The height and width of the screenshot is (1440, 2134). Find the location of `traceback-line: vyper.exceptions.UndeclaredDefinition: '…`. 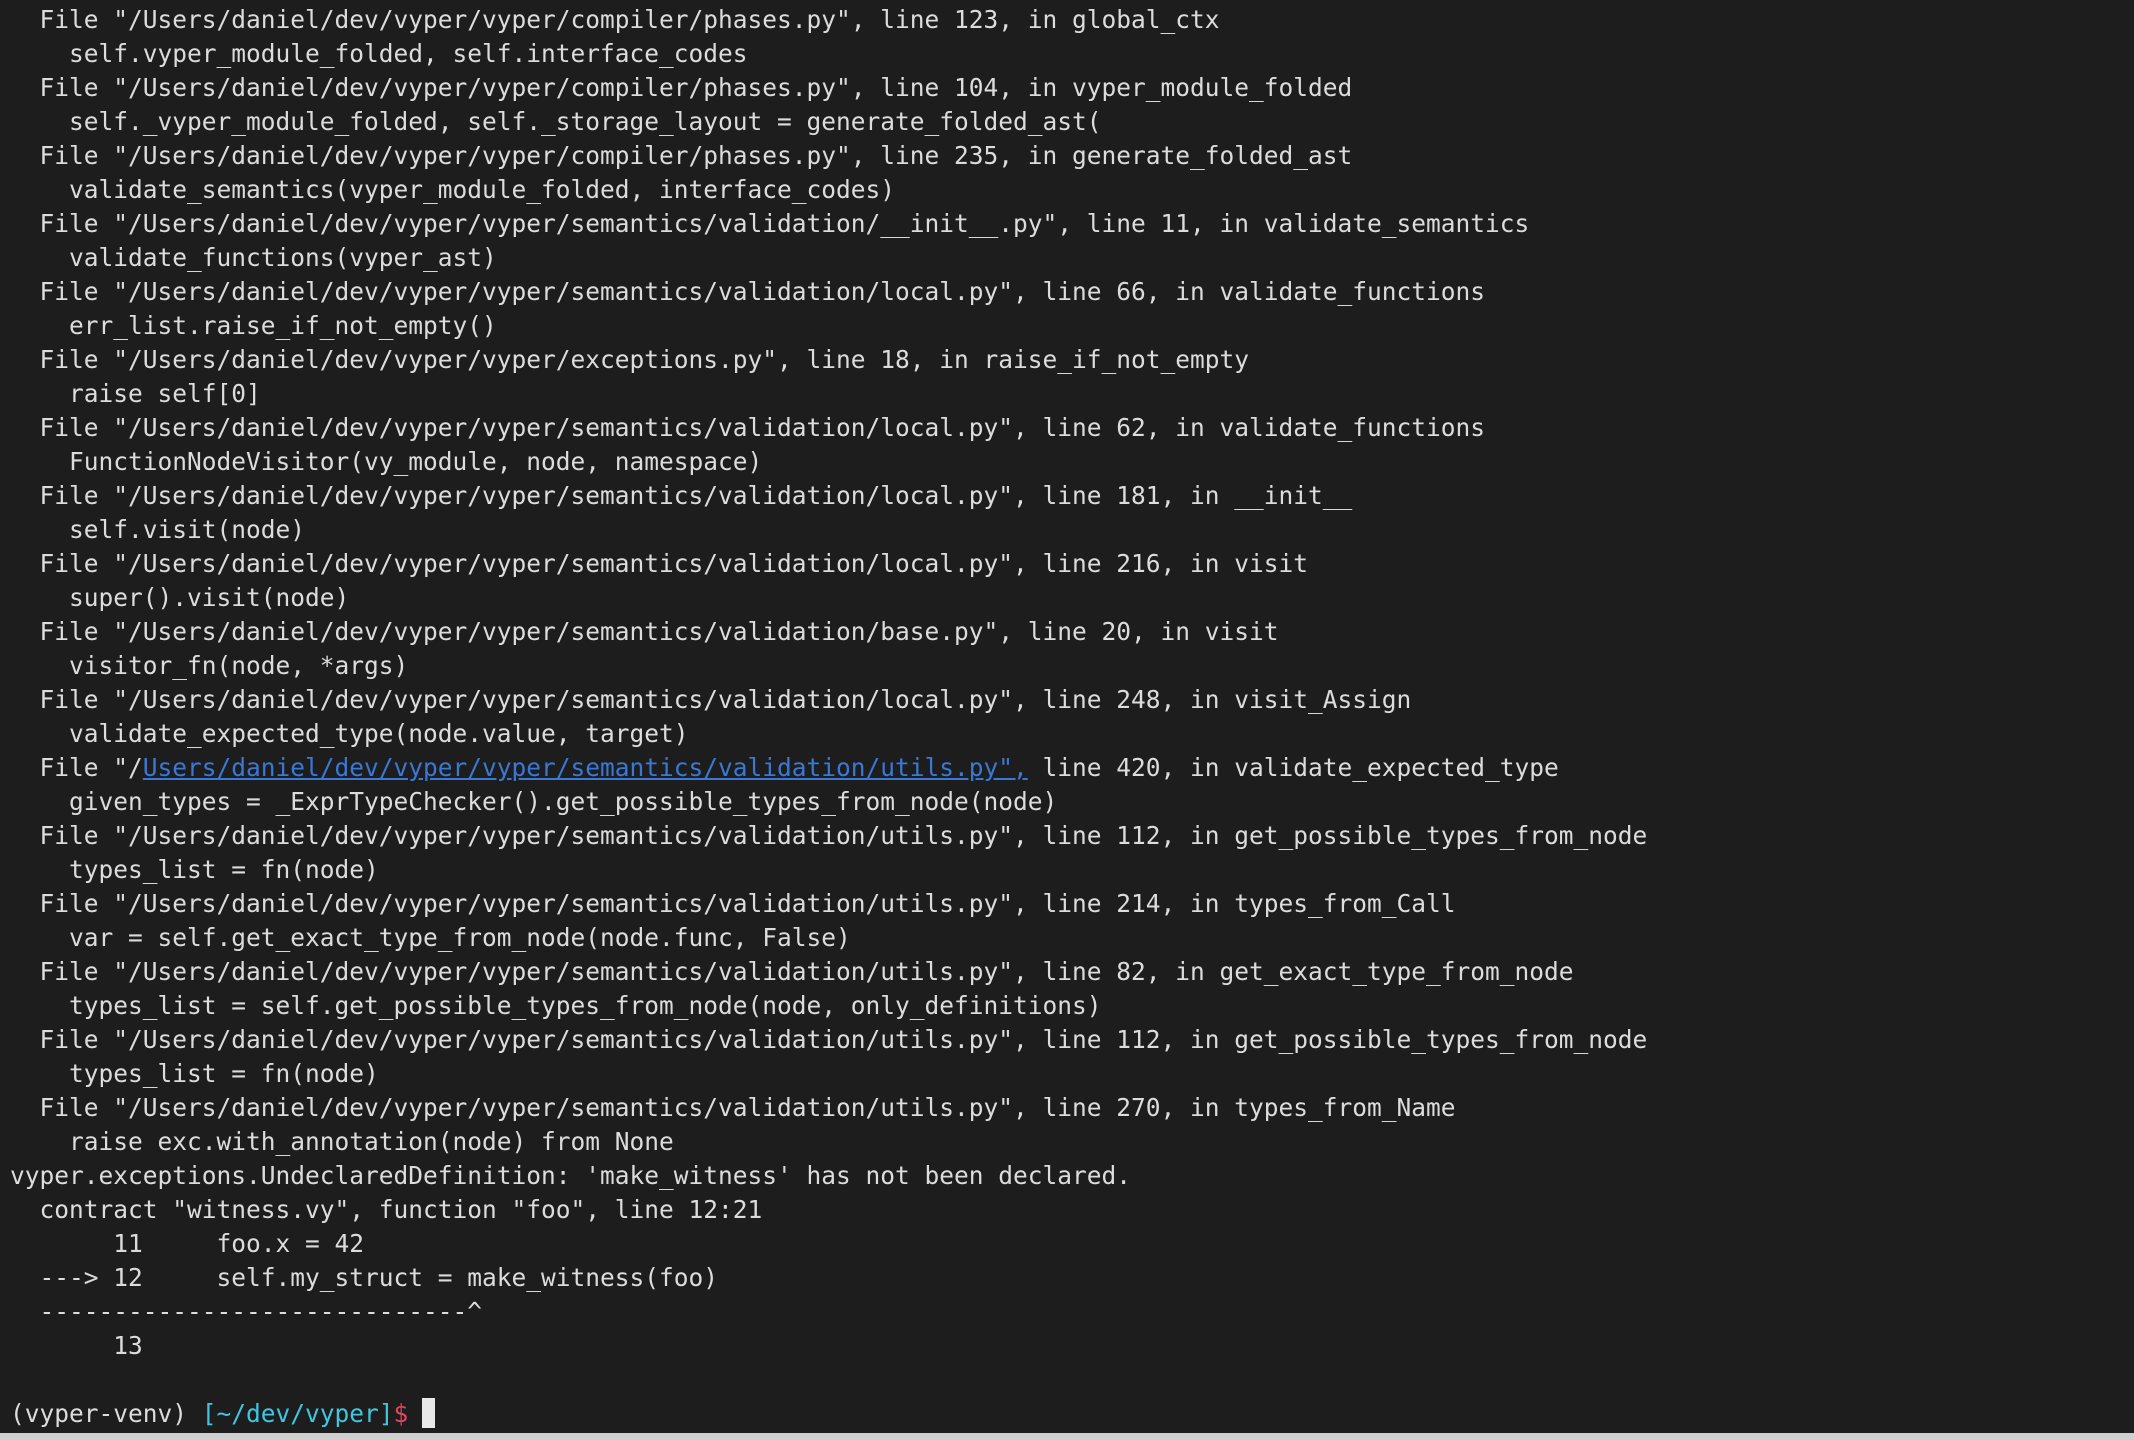

traceback-line: vyper.exceptions.UndeclaredDefinition: '… is located at coordinates (571, 1175).